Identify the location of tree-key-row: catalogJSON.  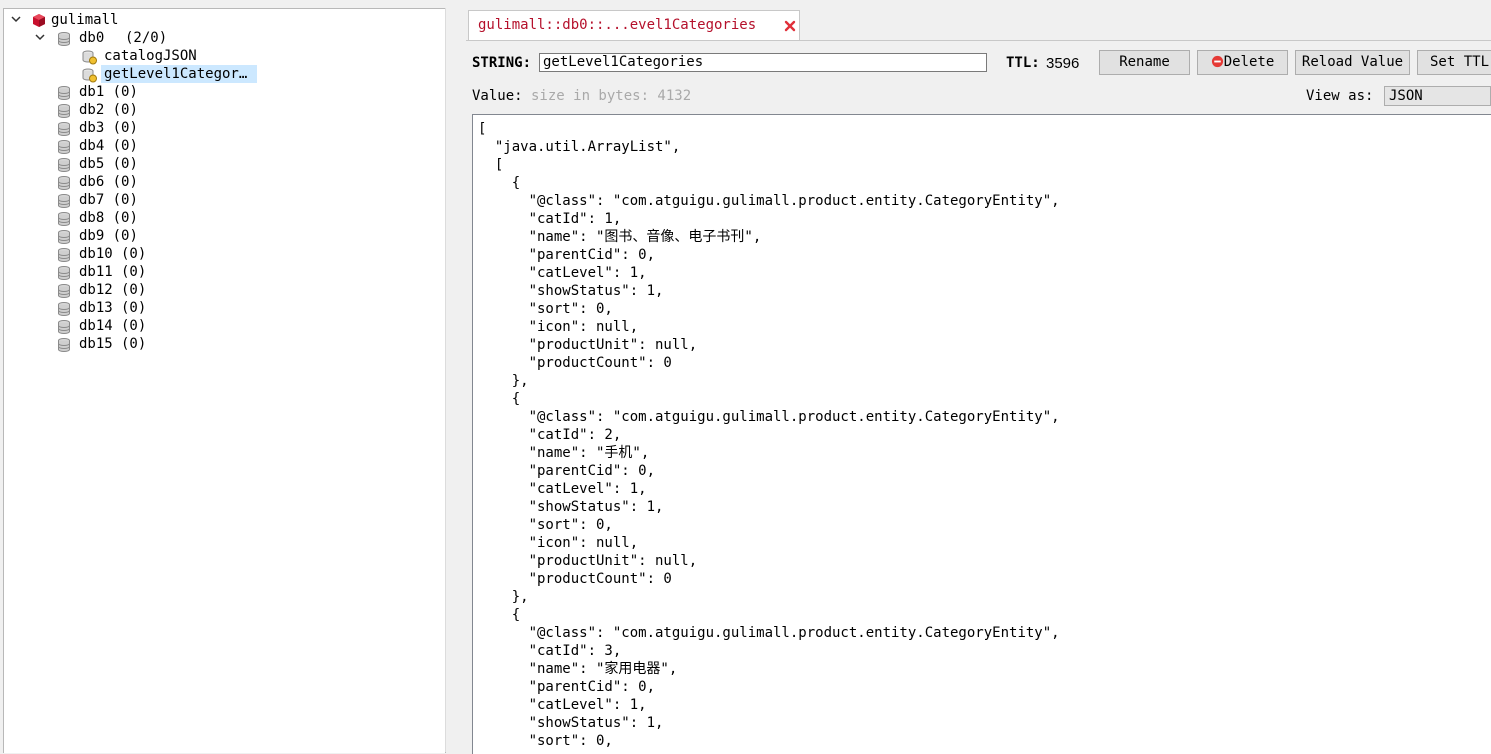
(224, 56).